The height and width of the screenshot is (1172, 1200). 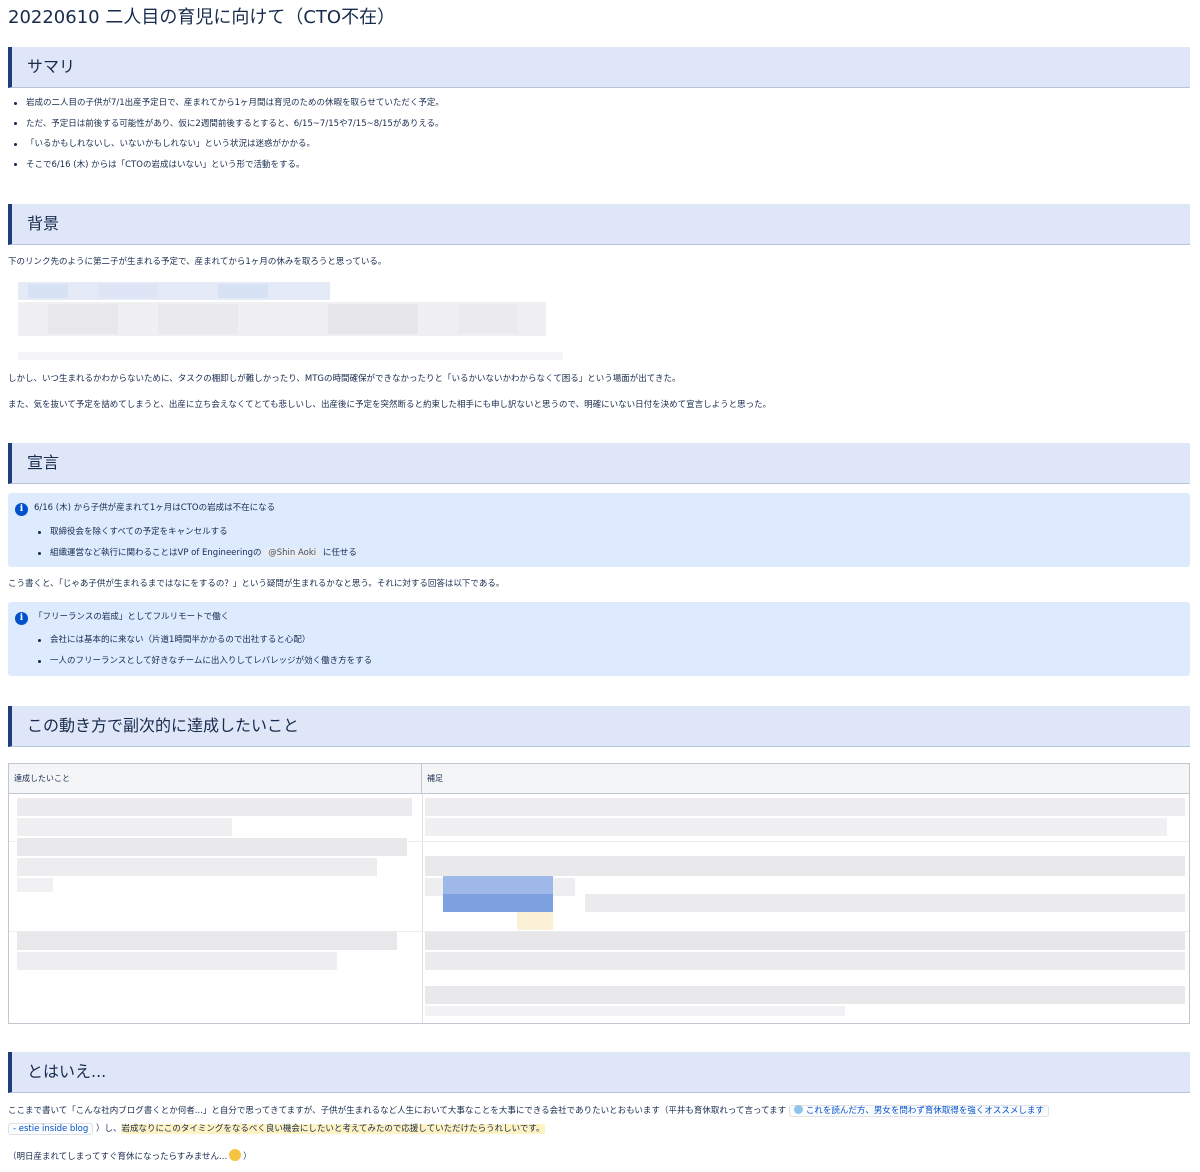 I want to click on list-item: 一人のフリーランスとして好きなチームに出入りしてレバレッジが効く働き方をする, so click(x=205, y=665).